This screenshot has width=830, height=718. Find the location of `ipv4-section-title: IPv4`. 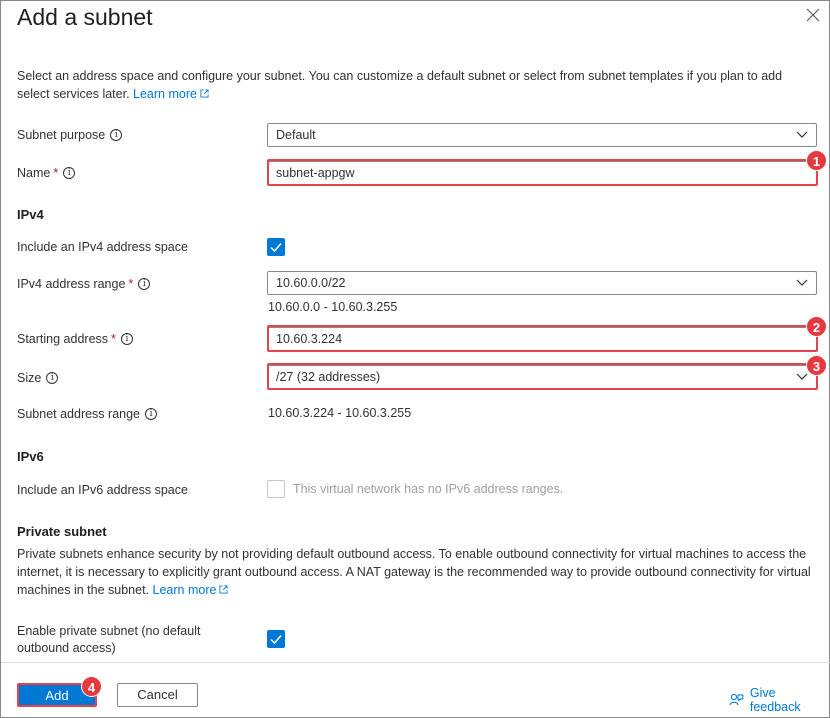

ipv4-section-title: IPv4 is located at coordinates (30, 214).